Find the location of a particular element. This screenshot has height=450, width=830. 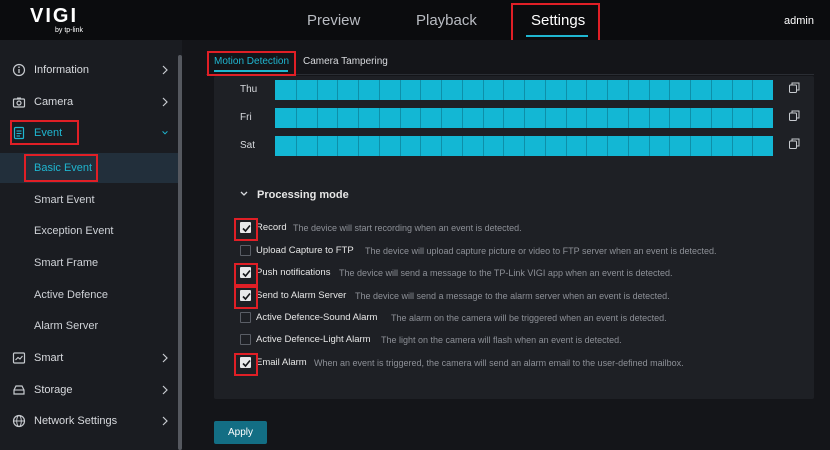

record-checkbox is located at coordinates (245, 227).